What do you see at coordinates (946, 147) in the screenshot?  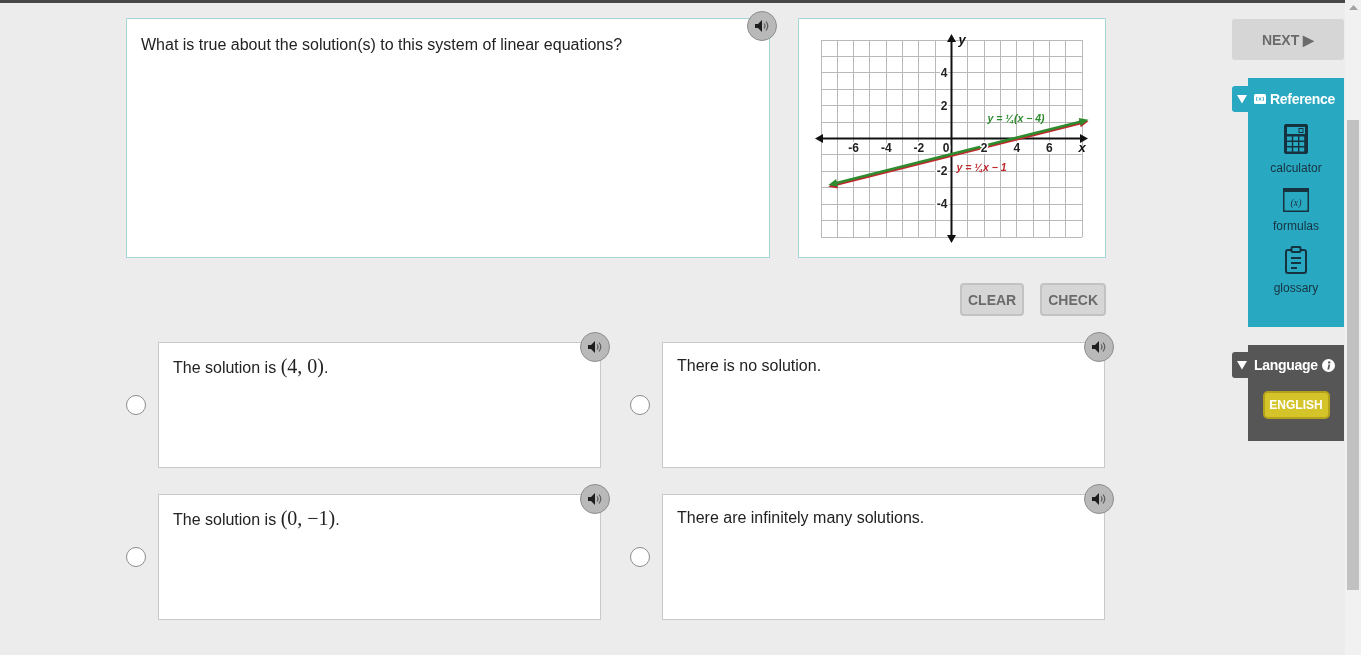 I see `tick-label: 0` at bounding box center [946, 147].